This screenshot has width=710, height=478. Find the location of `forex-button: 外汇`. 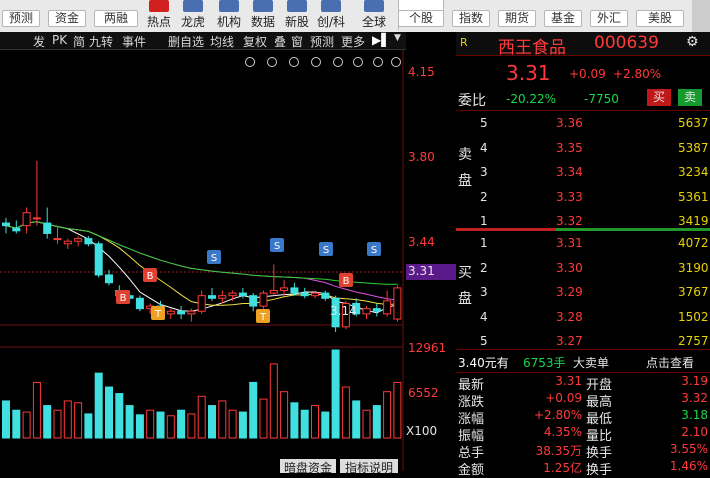

forex-button: 外汇 is located at coordinates (609, 18).